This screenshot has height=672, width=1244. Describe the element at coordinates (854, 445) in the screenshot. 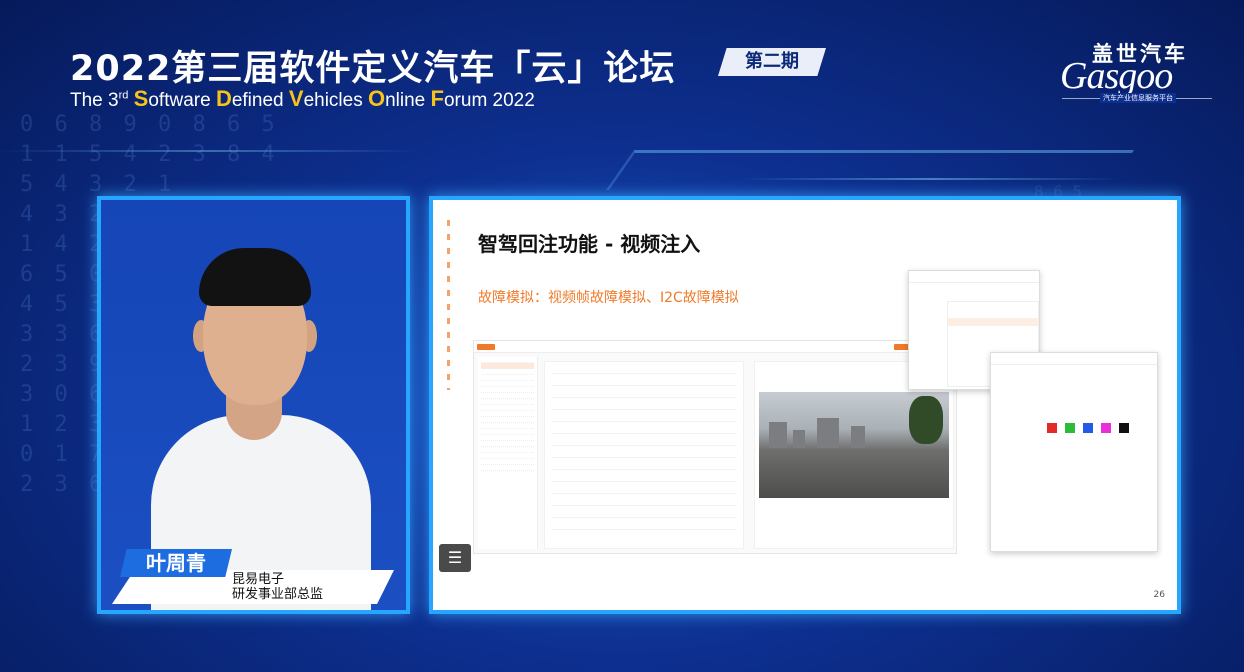

I see `street-scene-image` at that location.